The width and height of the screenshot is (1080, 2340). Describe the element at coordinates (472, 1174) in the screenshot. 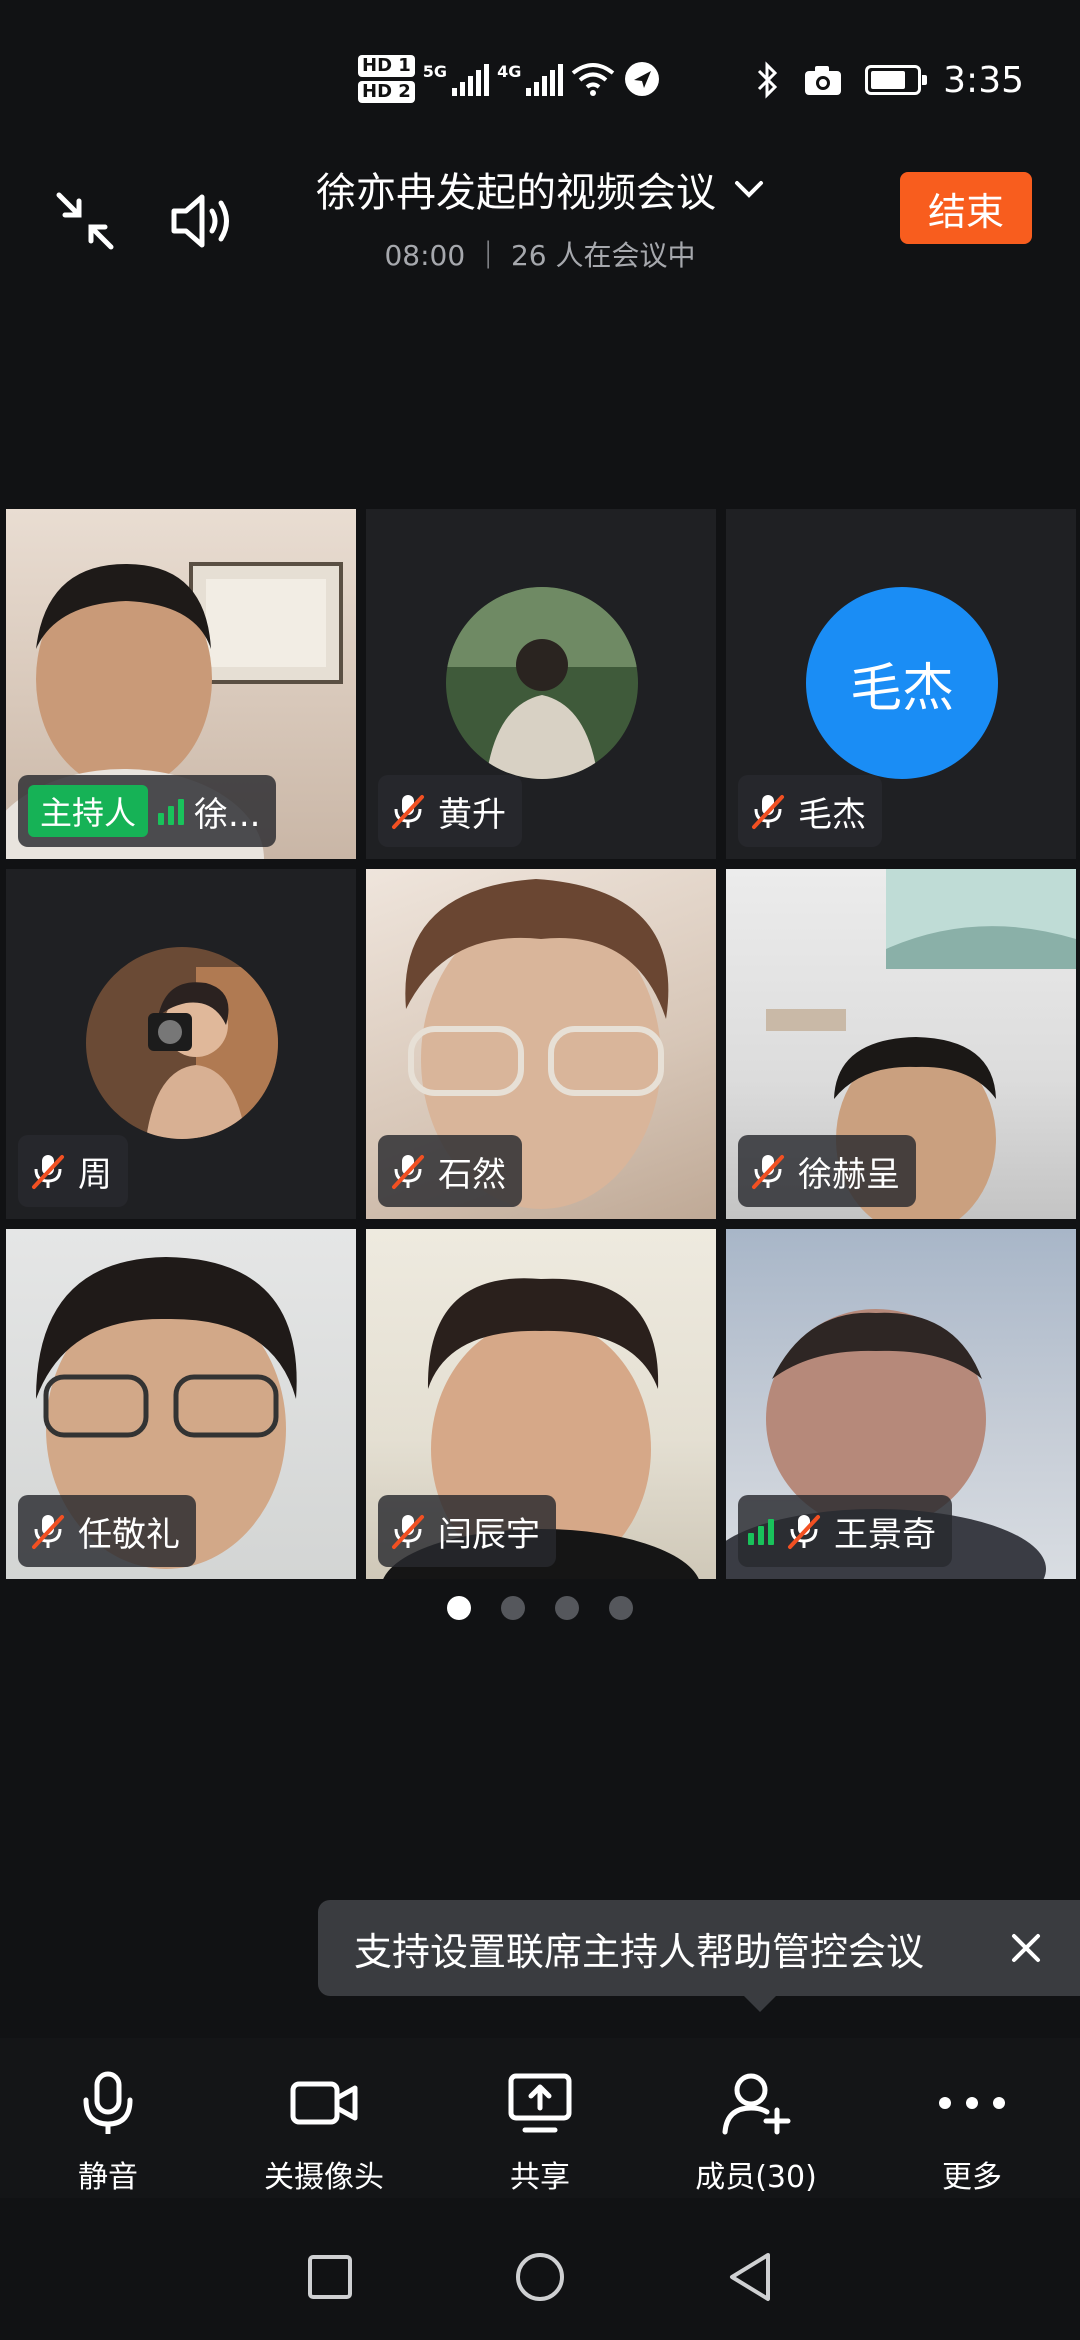

I see `participant-name: 石然` at that location.